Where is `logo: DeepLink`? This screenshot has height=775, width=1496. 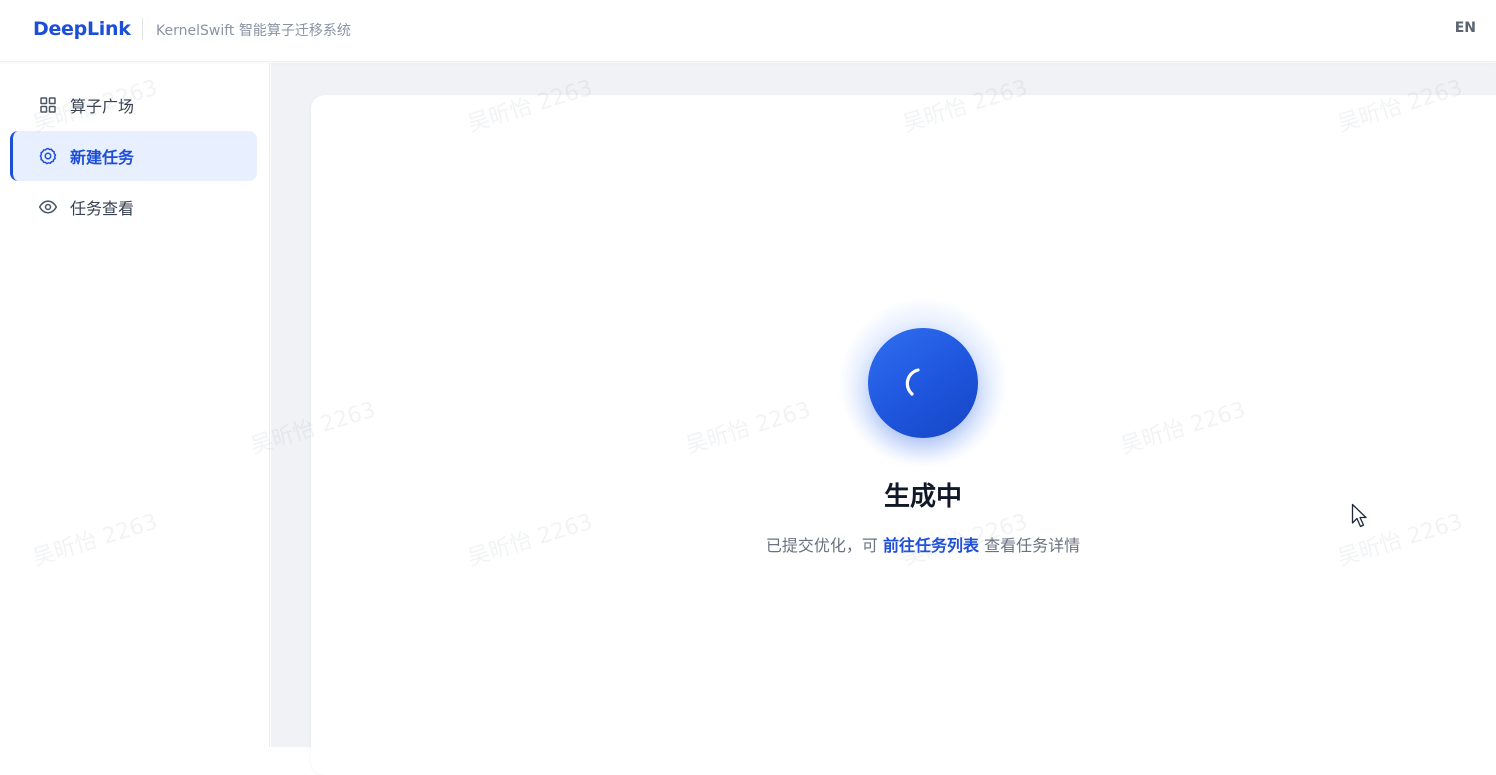
logo: DeepLink is located at coordinates (82, 29).